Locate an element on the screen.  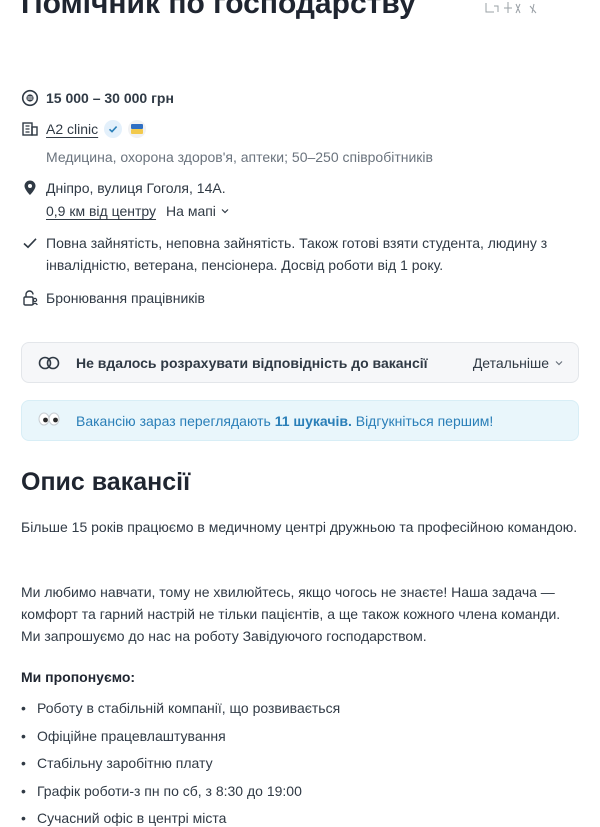
verified-check-icon is located at coordinates (113, 129).